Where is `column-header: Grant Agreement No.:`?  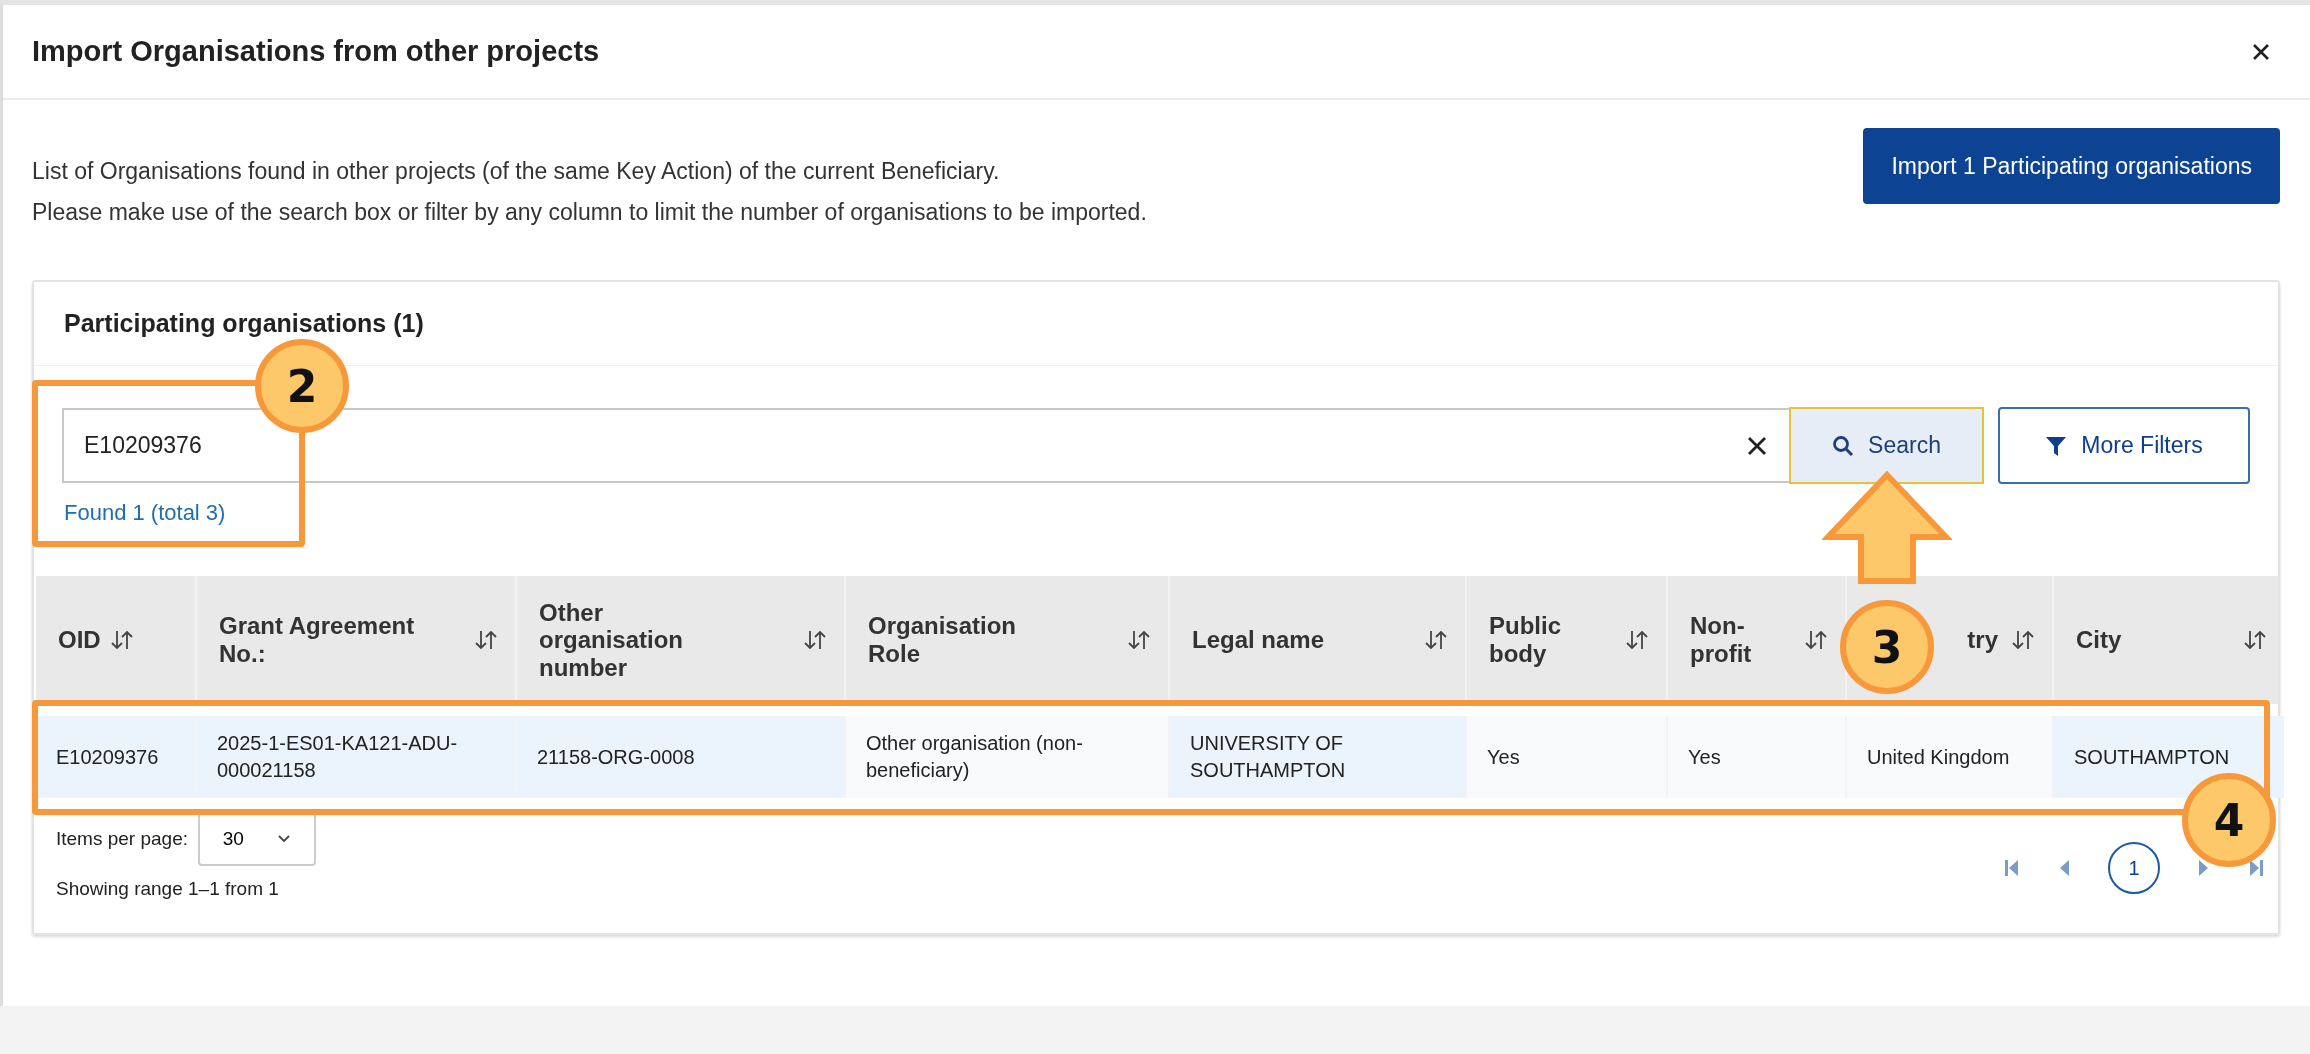 column-header: Grant Agreement No.: is located at coordinates (334, 640).